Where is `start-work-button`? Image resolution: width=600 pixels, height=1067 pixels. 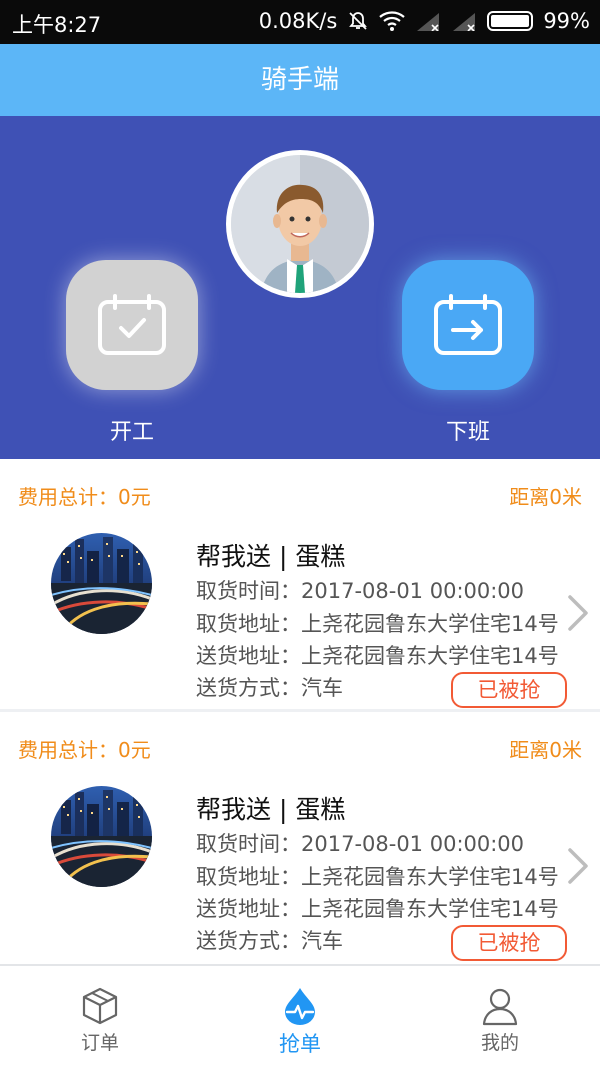
start-work-button is located at coordinates (132, 325).